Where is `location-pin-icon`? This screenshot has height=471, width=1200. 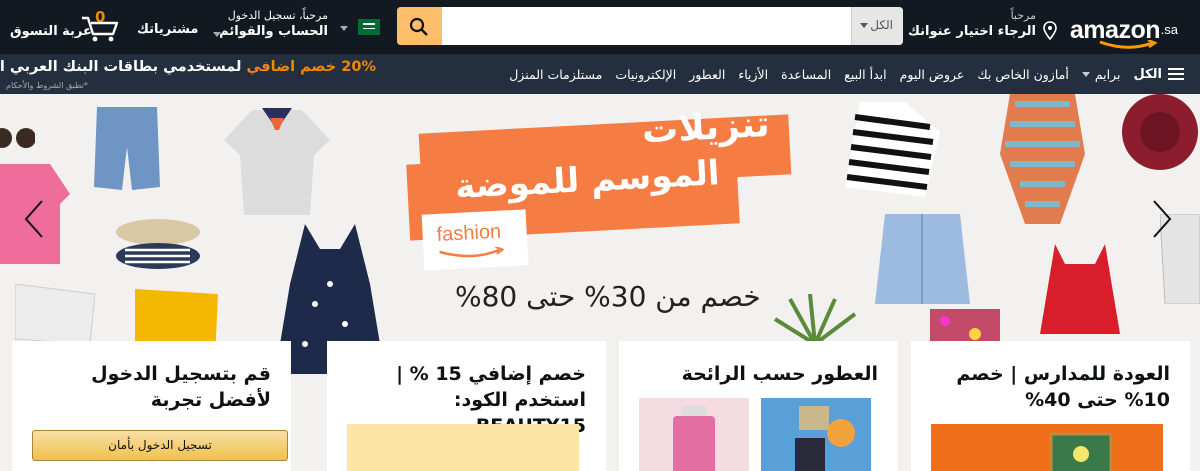
location-pin-icon is located at coordinates (1050, 31).